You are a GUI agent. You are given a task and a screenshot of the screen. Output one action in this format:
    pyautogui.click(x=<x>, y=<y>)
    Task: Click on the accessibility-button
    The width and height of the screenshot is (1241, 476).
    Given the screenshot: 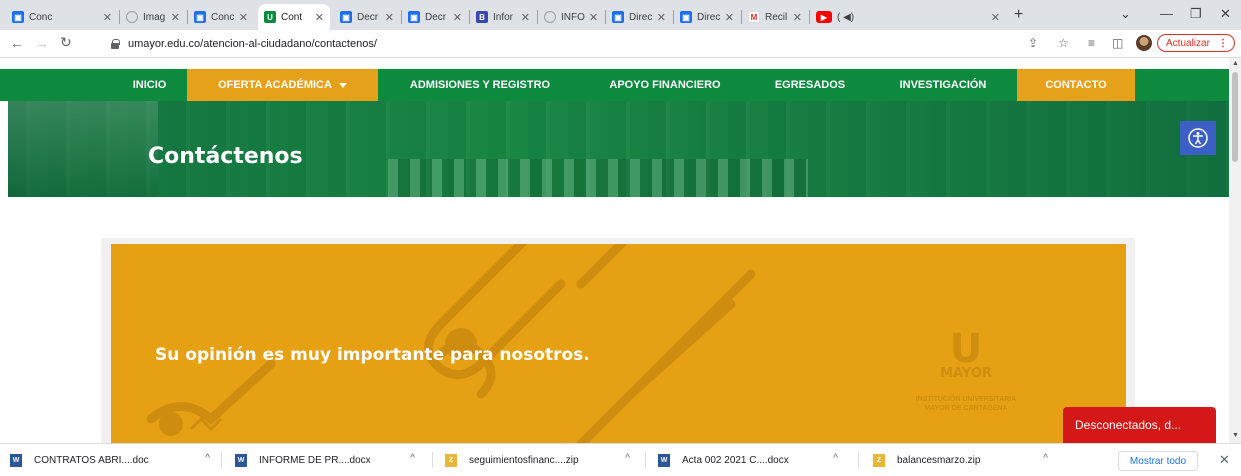 What is the action you would take?
    pyautogui.click(x=1198, y=138)
    